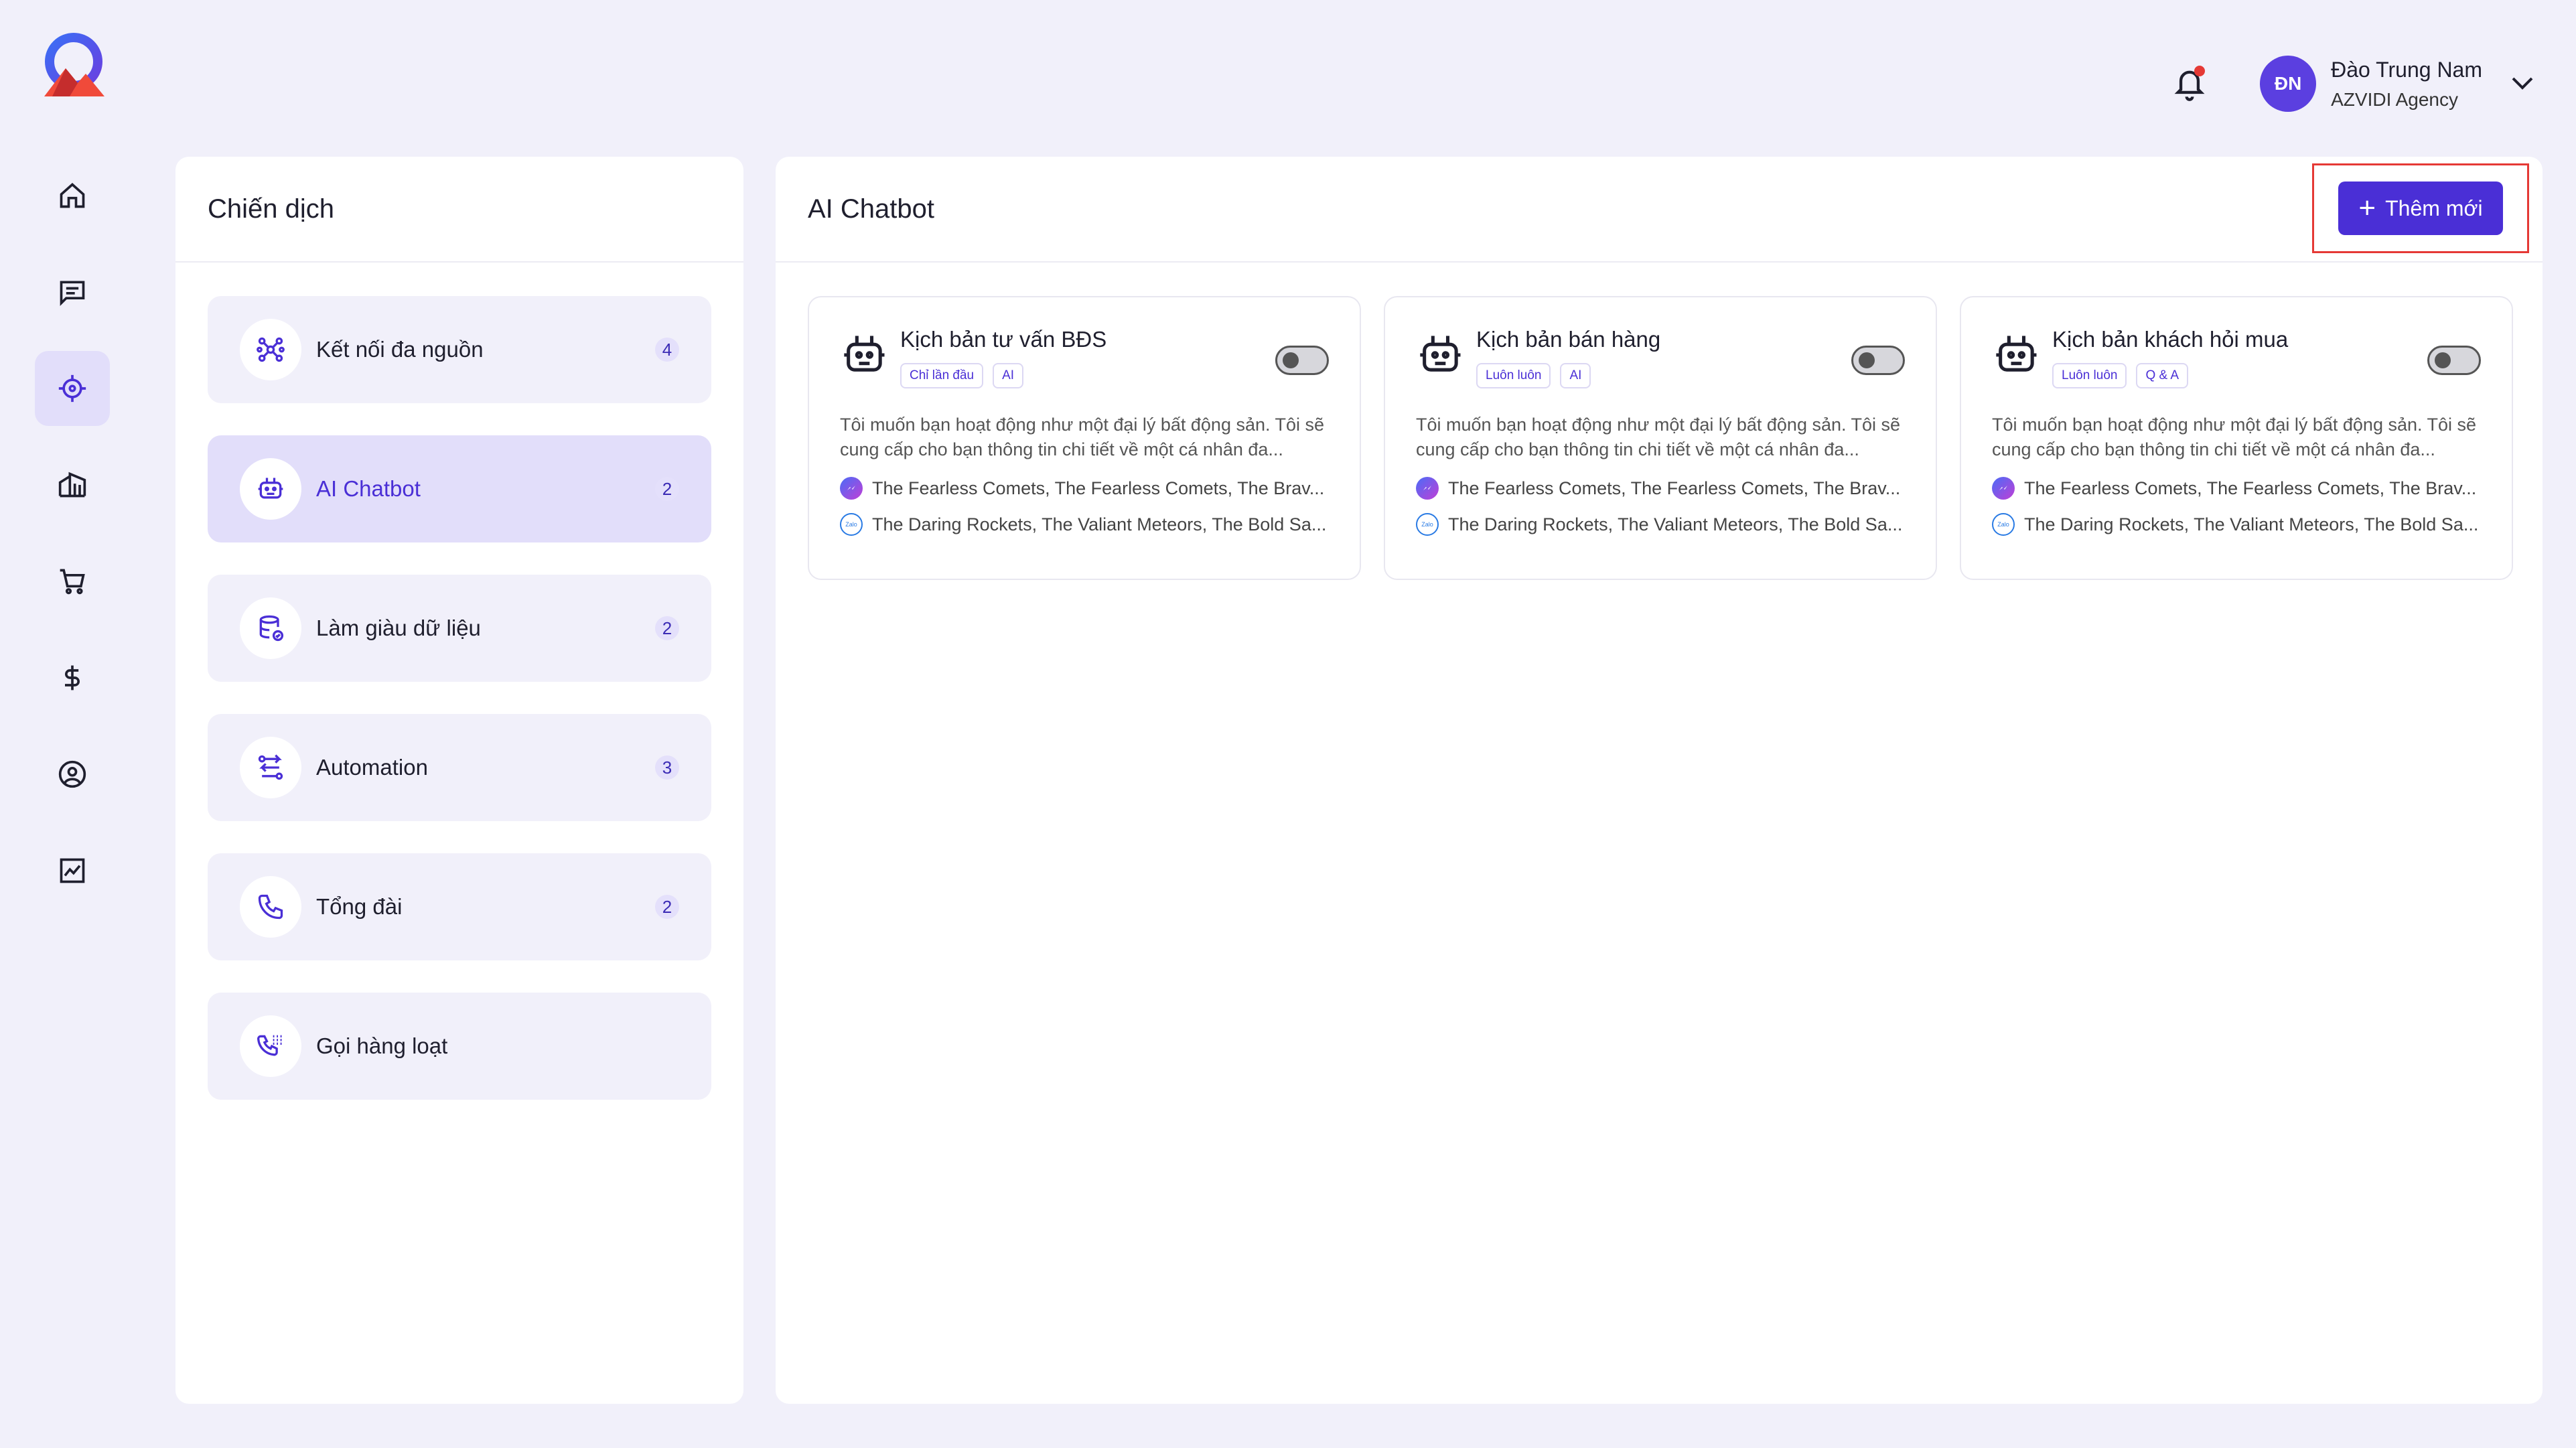 The image size is (2576, 1448). I want to click on card-title: Kịch bản khách hỏi mua, so click(2170, 339).